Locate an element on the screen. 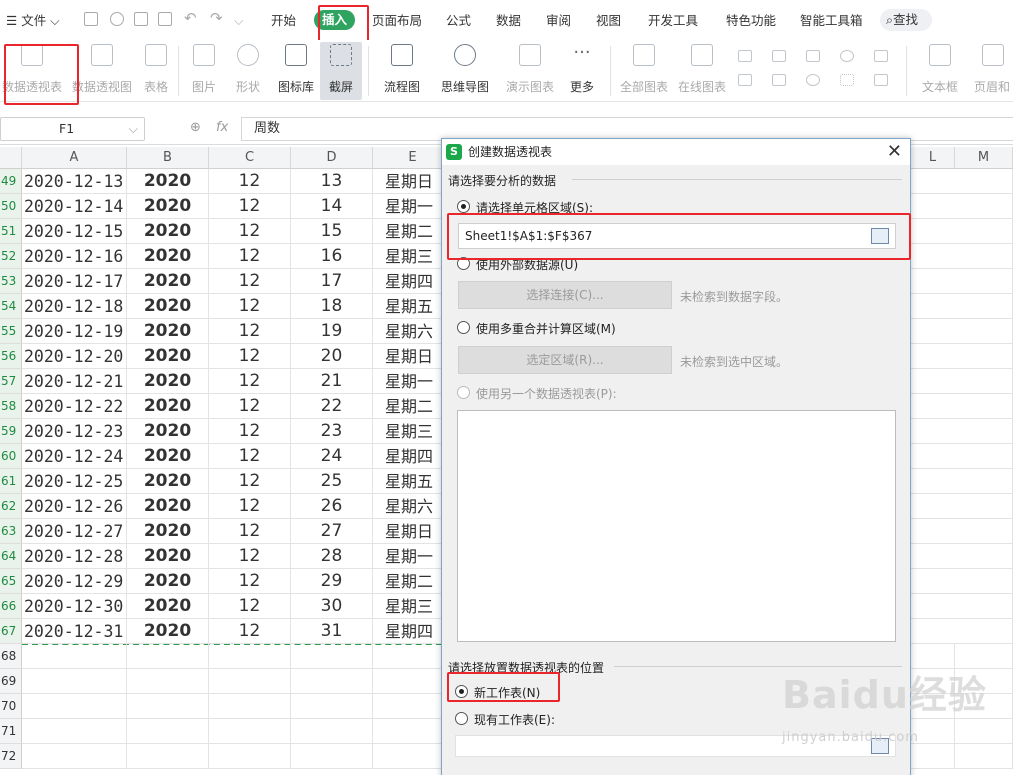 This screenshot has width=1013, height=775. table-cell: 2020-12-31 is located at coordinates (74, 631).